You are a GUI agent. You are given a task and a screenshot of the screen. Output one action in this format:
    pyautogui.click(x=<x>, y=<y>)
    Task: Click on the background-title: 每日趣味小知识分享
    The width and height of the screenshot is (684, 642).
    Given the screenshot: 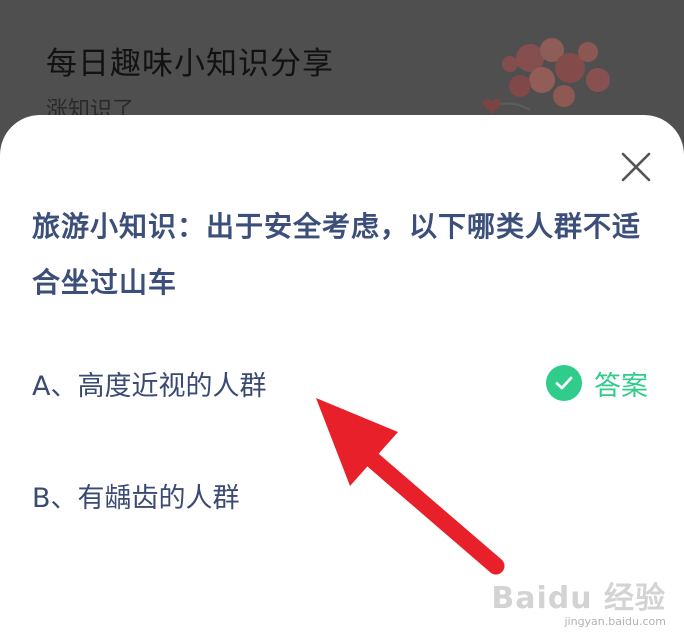 What is the action you would take?
    pyautogui.click(x=190, y=64)
    